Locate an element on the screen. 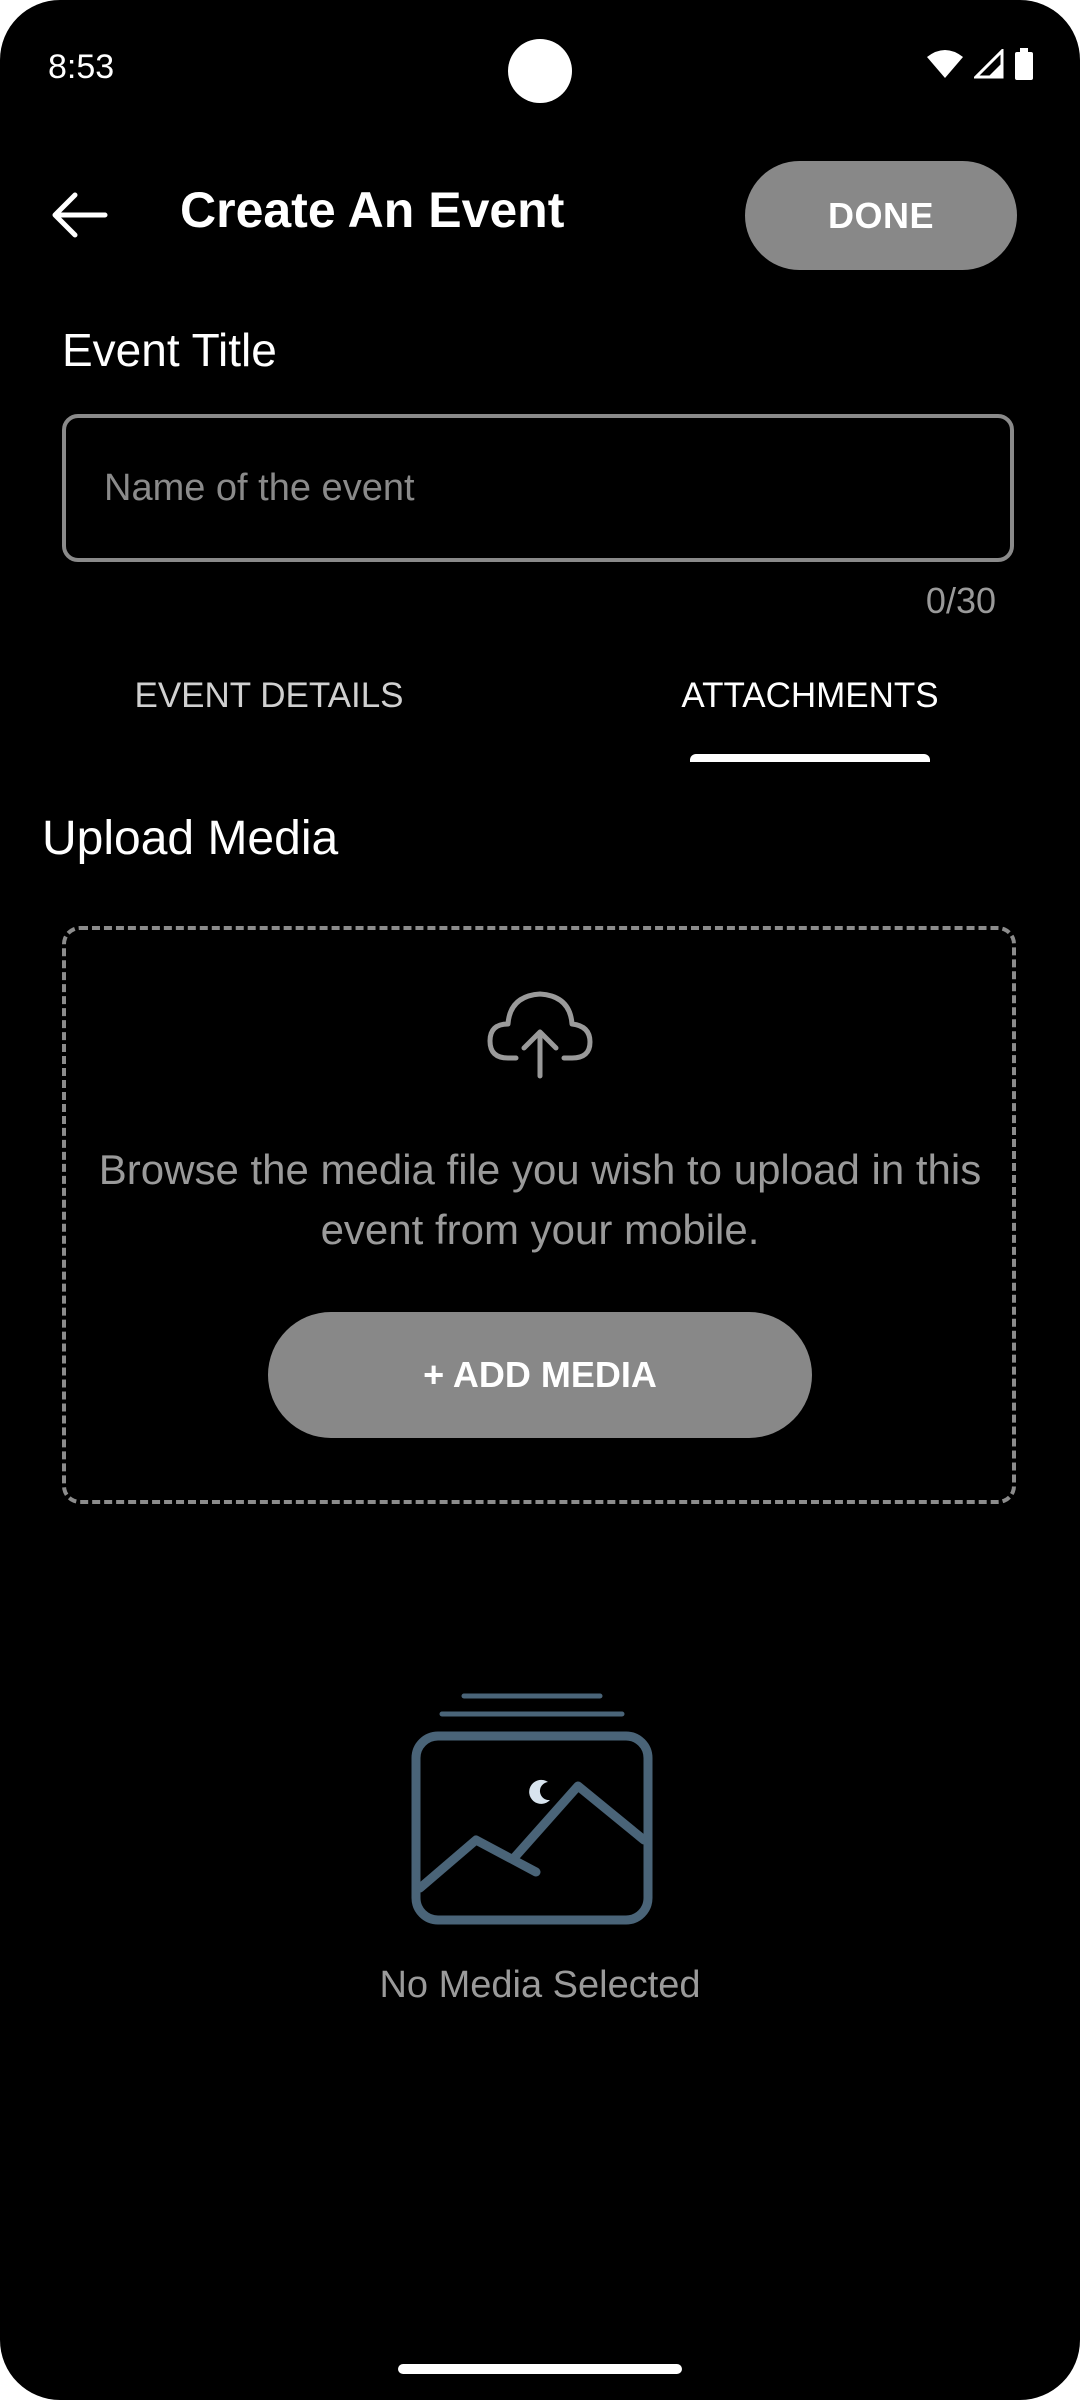 This screenshot has height=2400, width=1080. home-indicator is located at coordinates (540, 2369).